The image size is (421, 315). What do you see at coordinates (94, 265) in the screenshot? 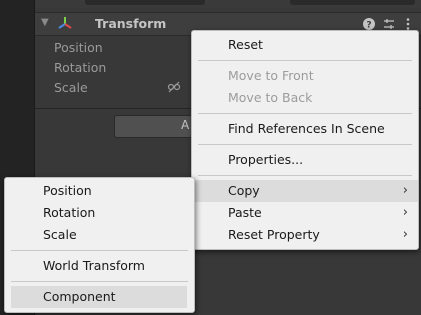
I see `menu-item-label: World Transform` at bounding box center [94, 265].